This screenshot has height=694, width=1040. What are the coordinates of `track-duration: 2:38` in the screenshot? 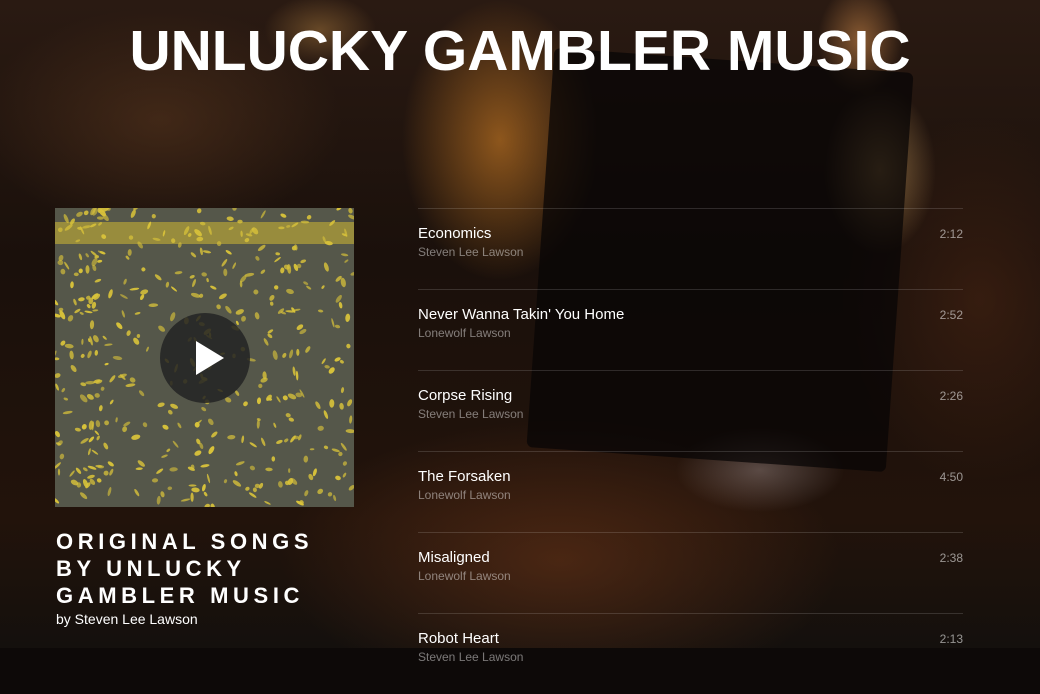 It's located at (951, 558).